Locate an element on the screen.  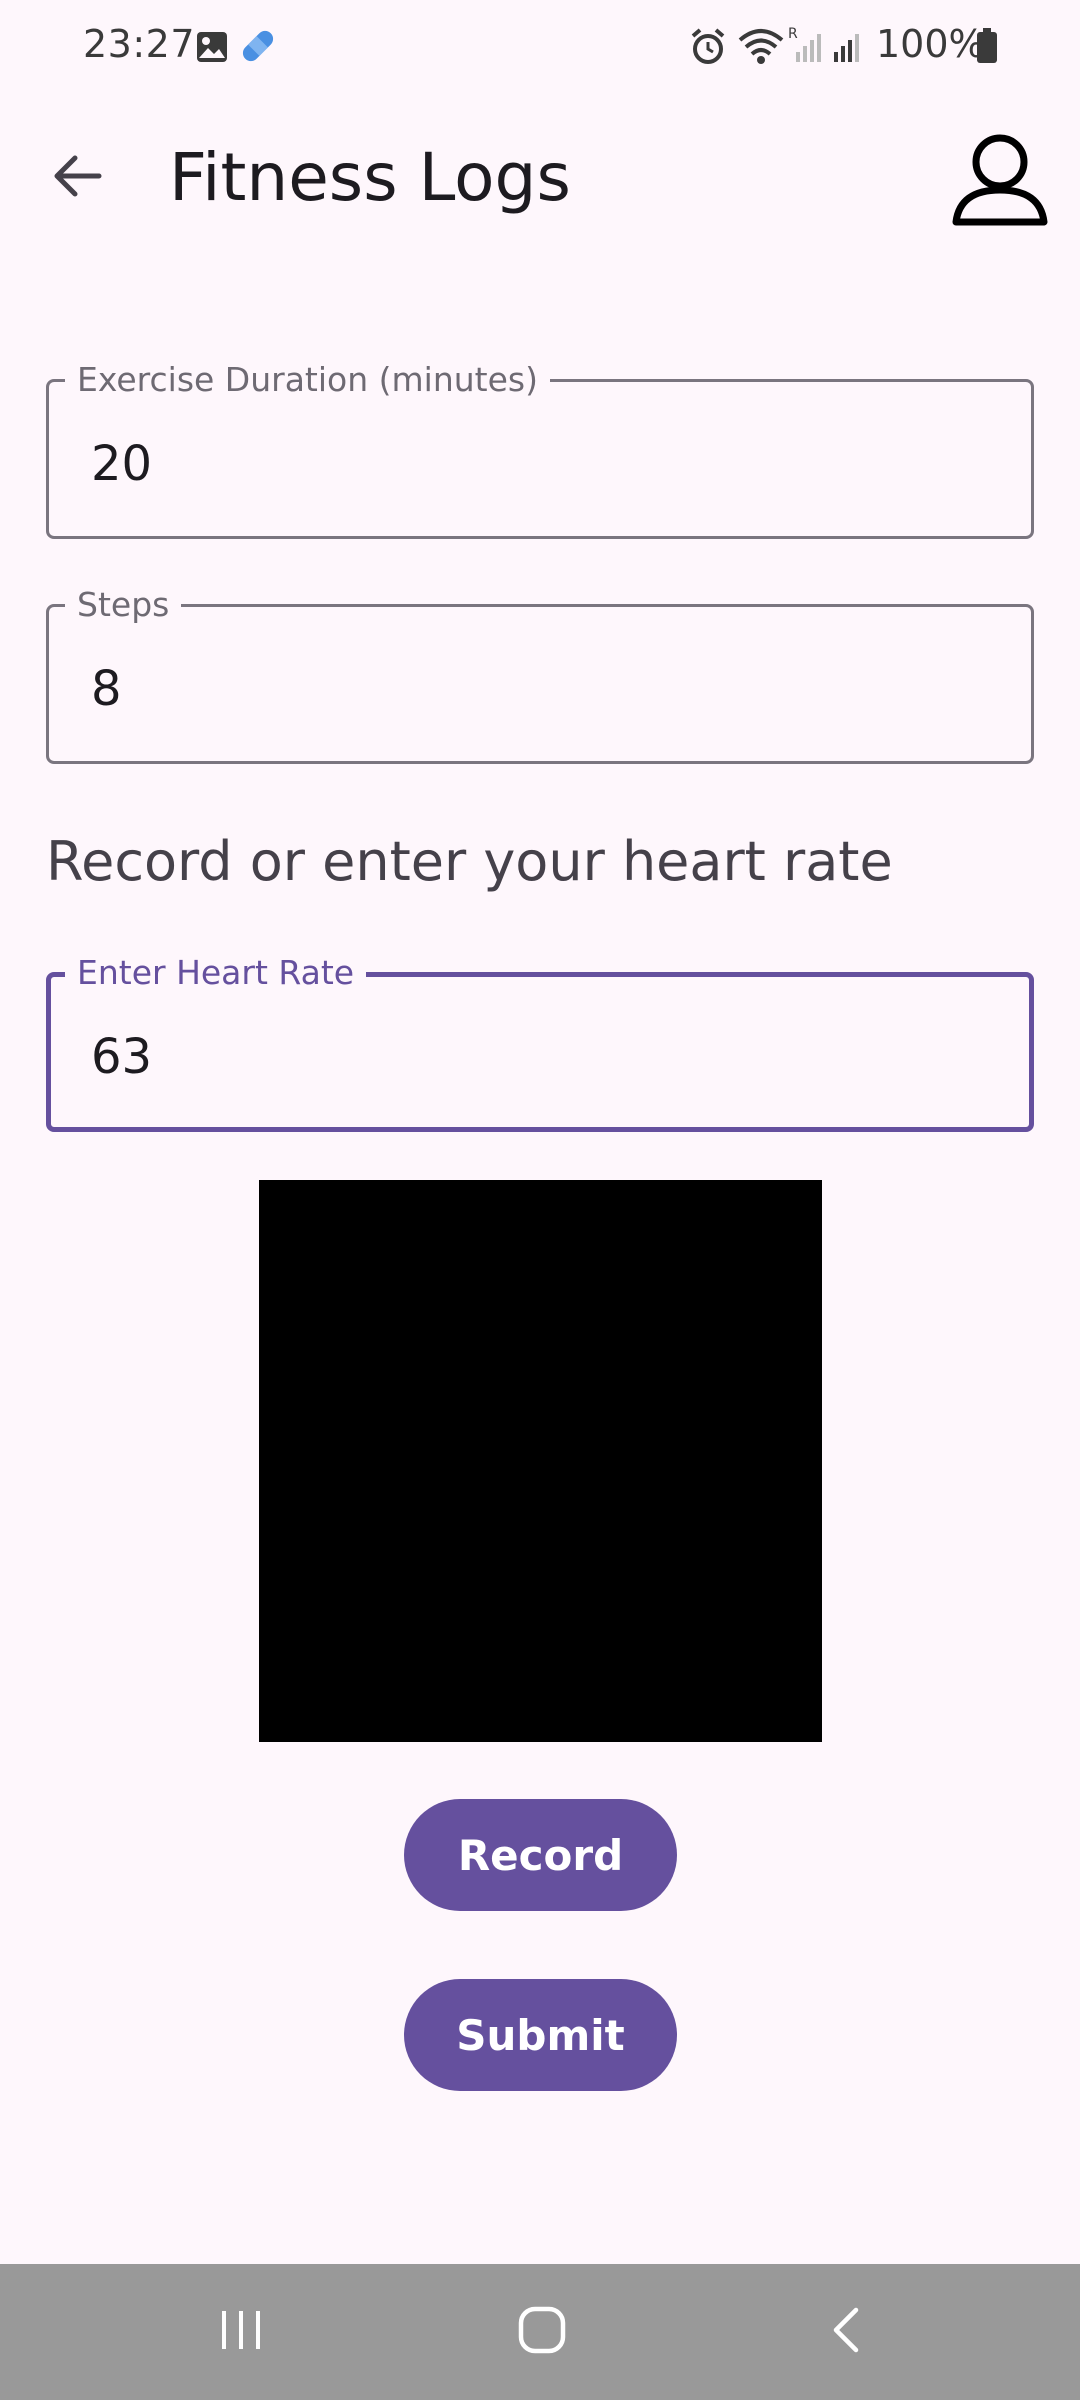
system-nav-bar is located at coordinates (540, 2332).